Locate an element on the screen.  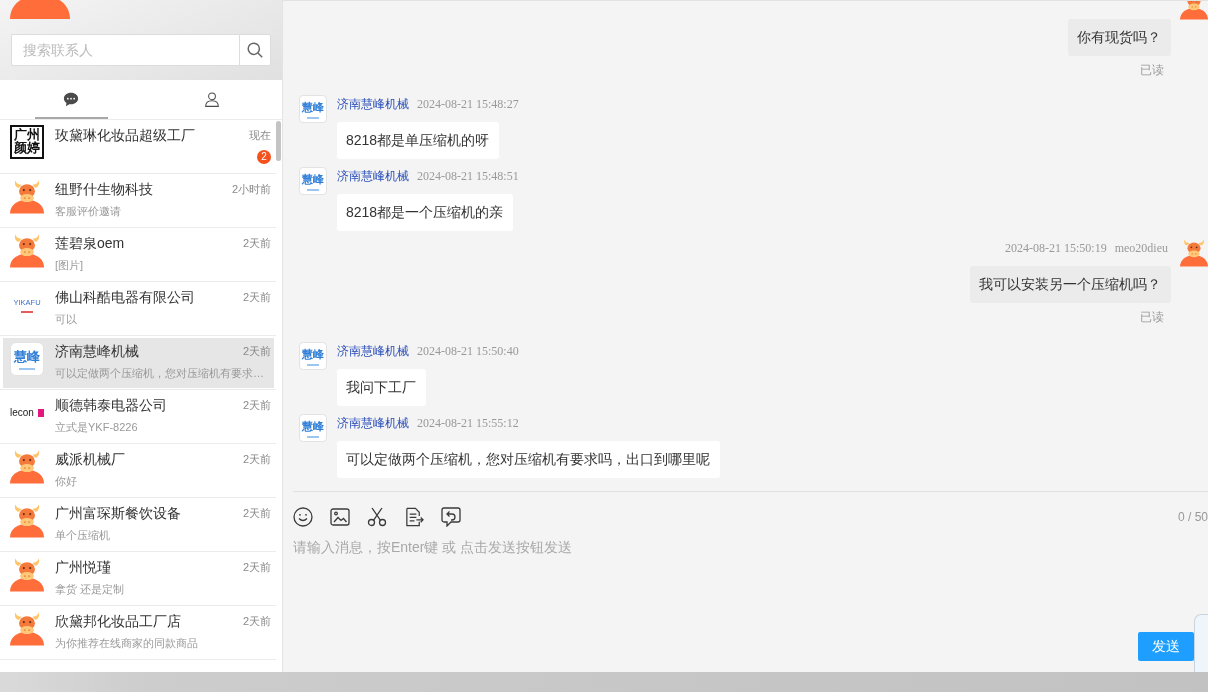
message-bubble: 你有现货吗？ is located at coordinates (1119, 37).